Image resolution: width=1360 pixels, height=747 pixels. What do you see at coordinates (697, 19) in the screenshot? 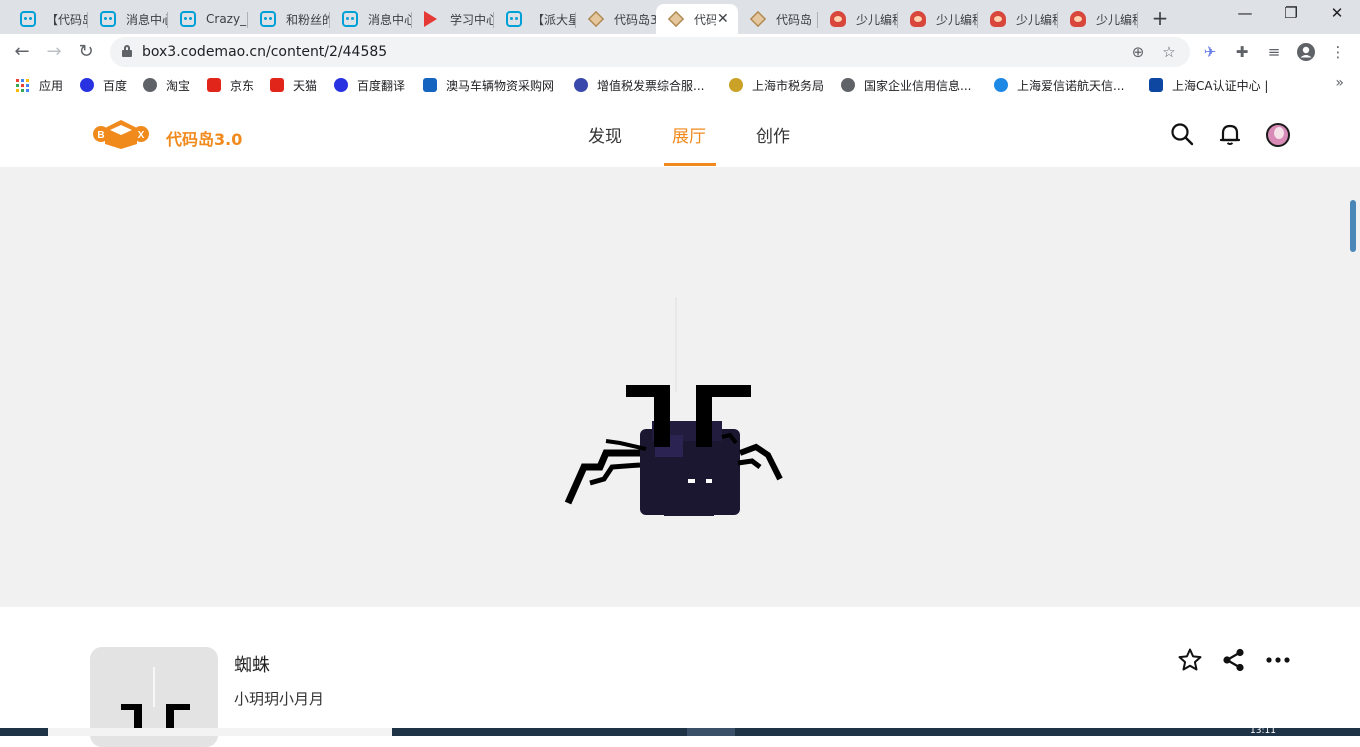
I see `browser-tab-active: 代码 ✕` at bounding box center [697, 19].